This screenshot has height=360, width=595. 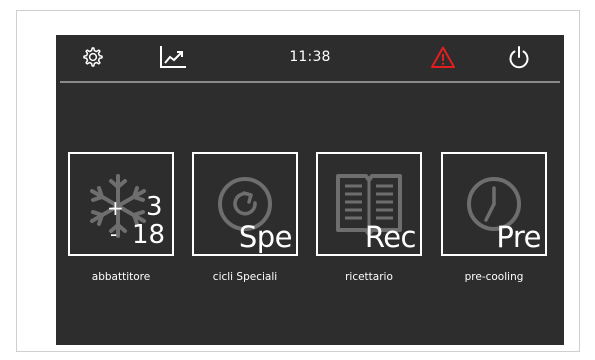 I want to click on tile-label-abbattitore: abbattitore, so click(x=121, y=277).